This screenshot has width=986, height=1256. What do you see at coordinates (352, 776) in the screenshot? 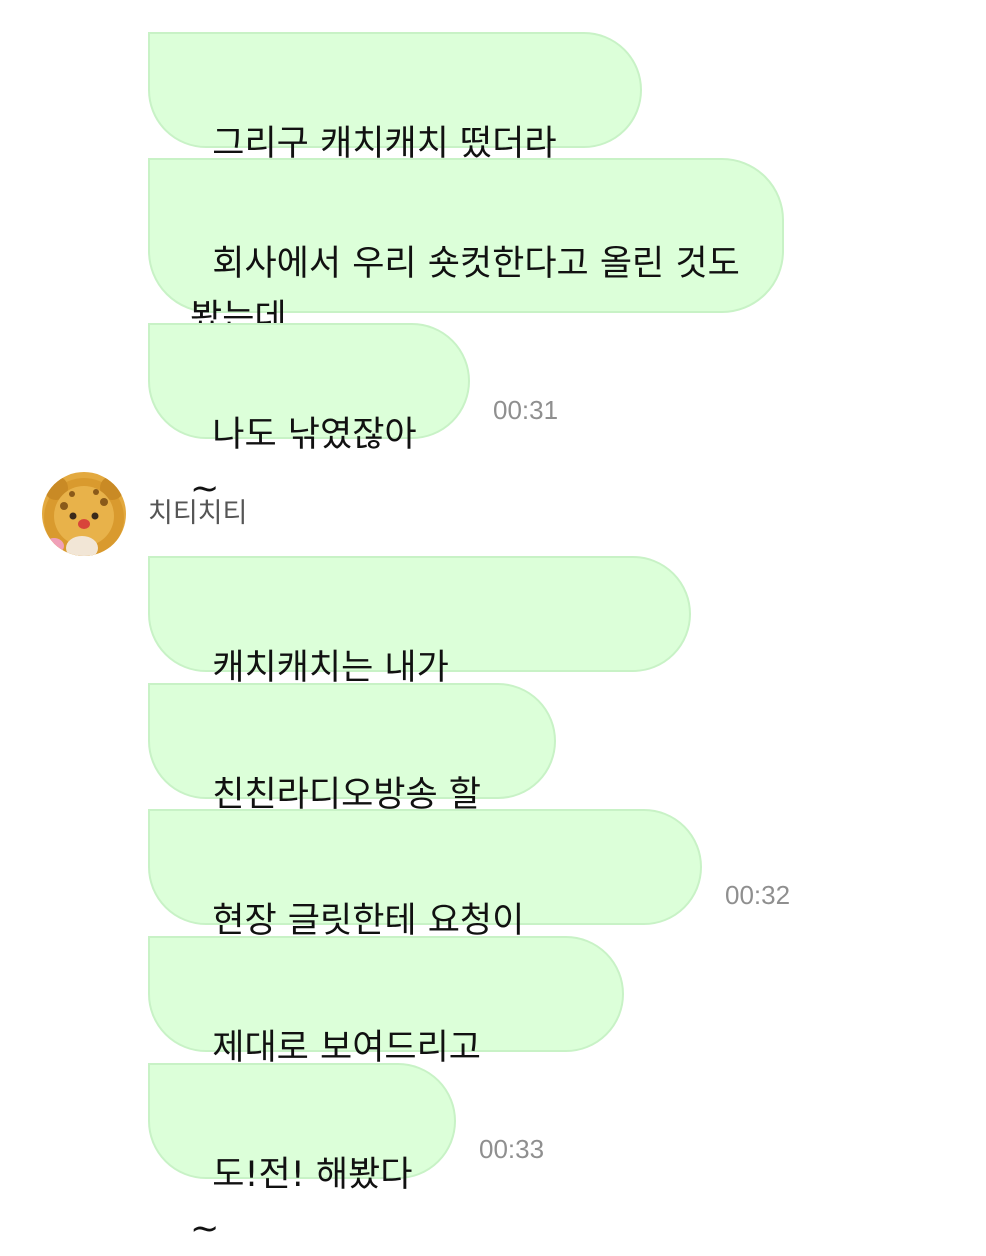
I see `message-bubble: 친친라디오방송 할 때` at bounding box center [352, 776].